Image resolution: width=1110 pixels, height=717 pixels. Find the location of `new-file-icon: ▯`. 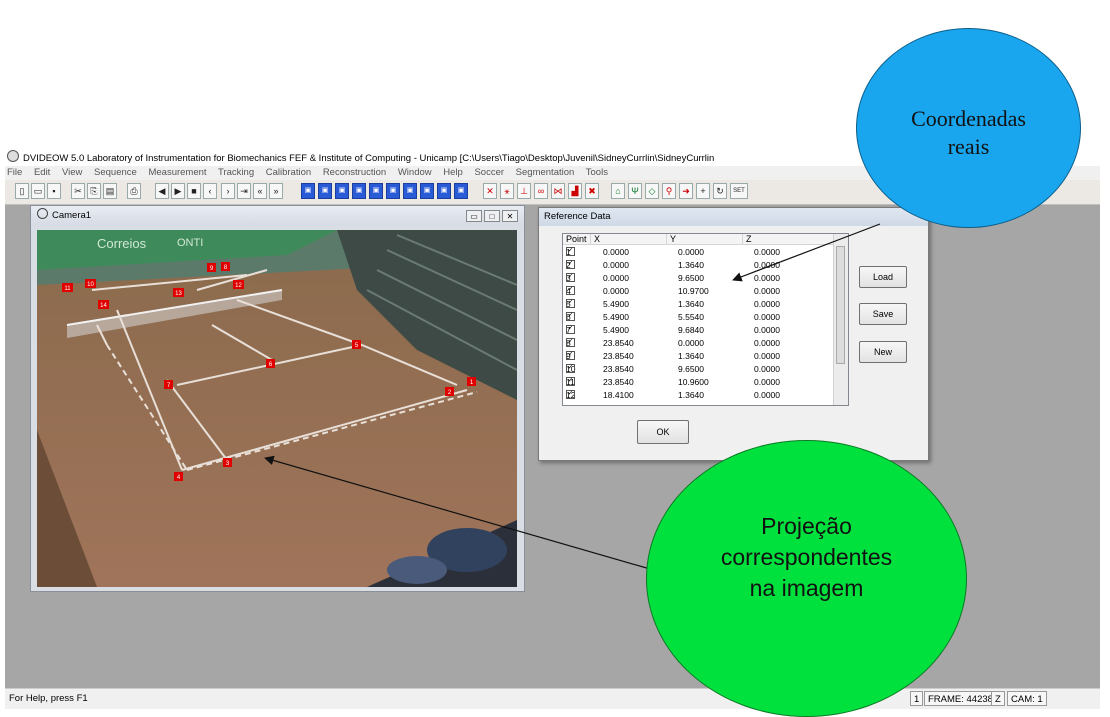

new-file-icon: ▯ is located at coordinates (22, 191).